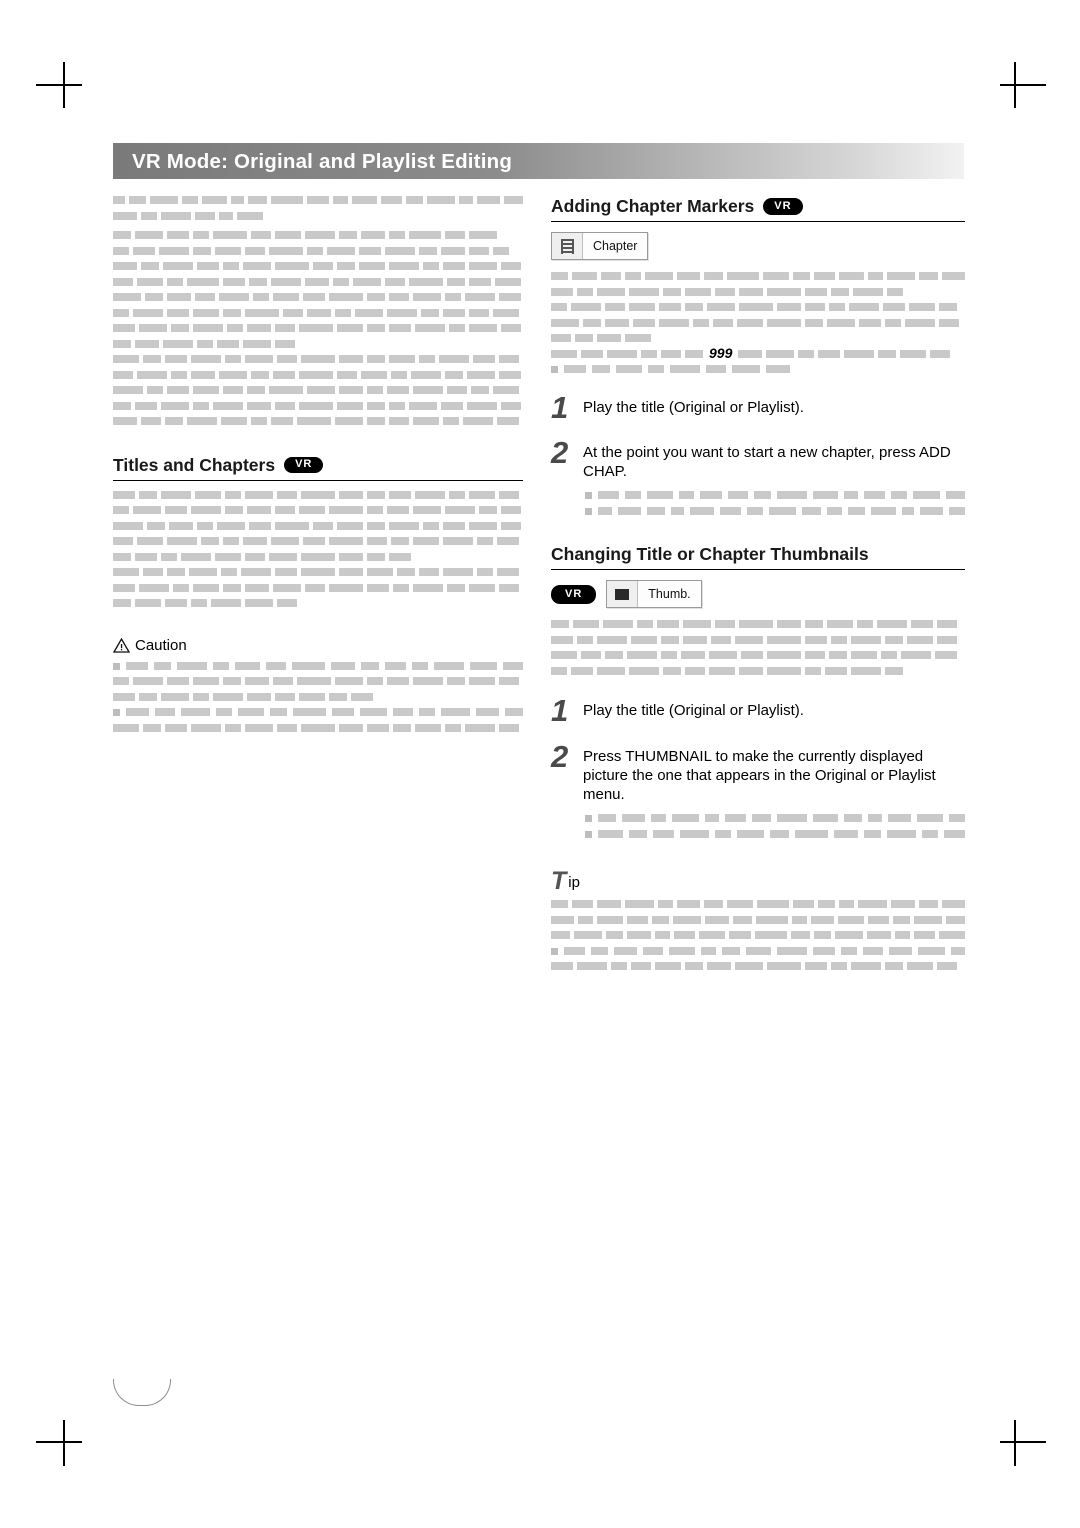  I want to click on step-text: Play the title (Original or Playlist)., so click(693, 711).